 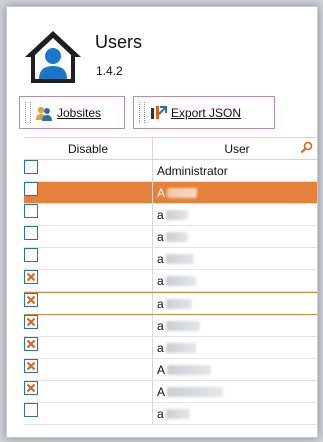 I want to click on column-header-user-label: User, so click(x=237, y=148).